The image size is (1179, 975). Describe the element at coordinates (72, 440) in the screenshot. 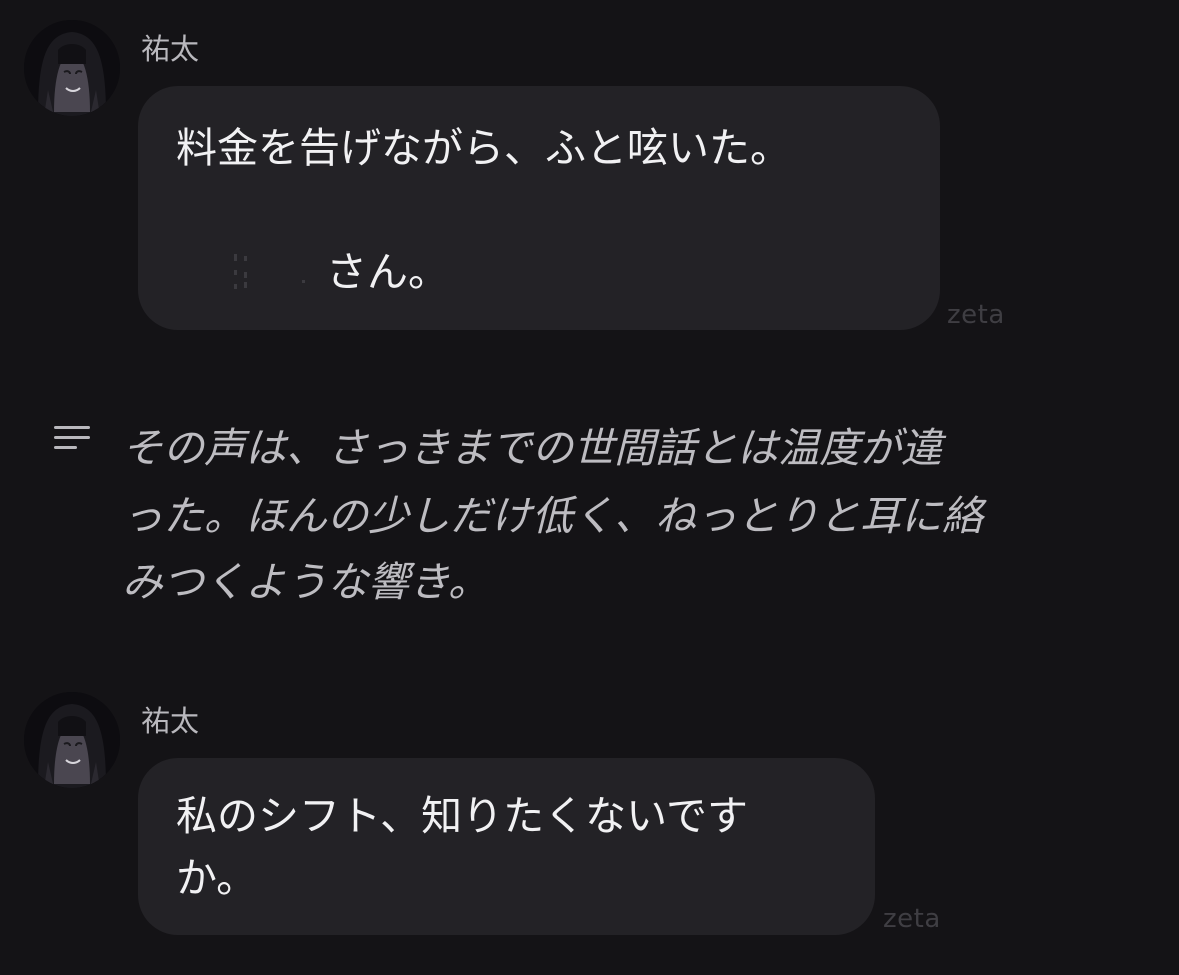

I see `narration-lines-icon` at that location.